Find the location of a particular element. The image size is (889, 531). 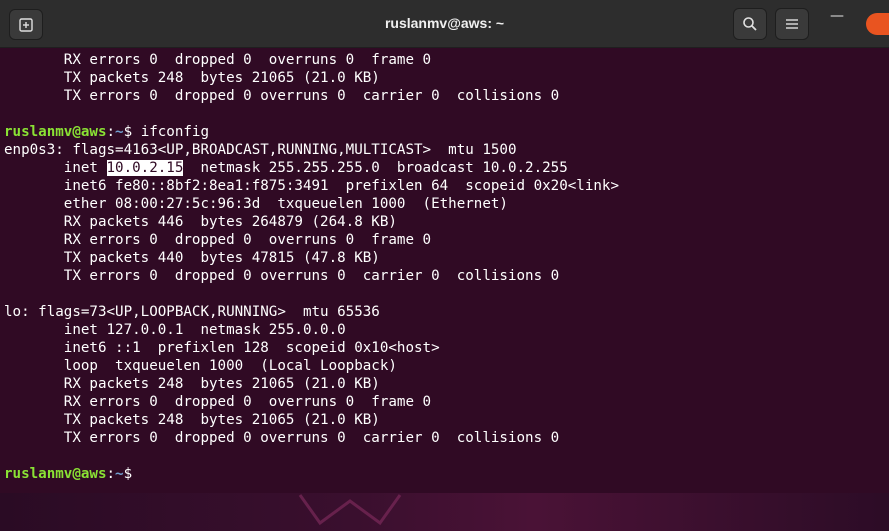

hamburger-menu-icon is located at coordinates (792, 24).